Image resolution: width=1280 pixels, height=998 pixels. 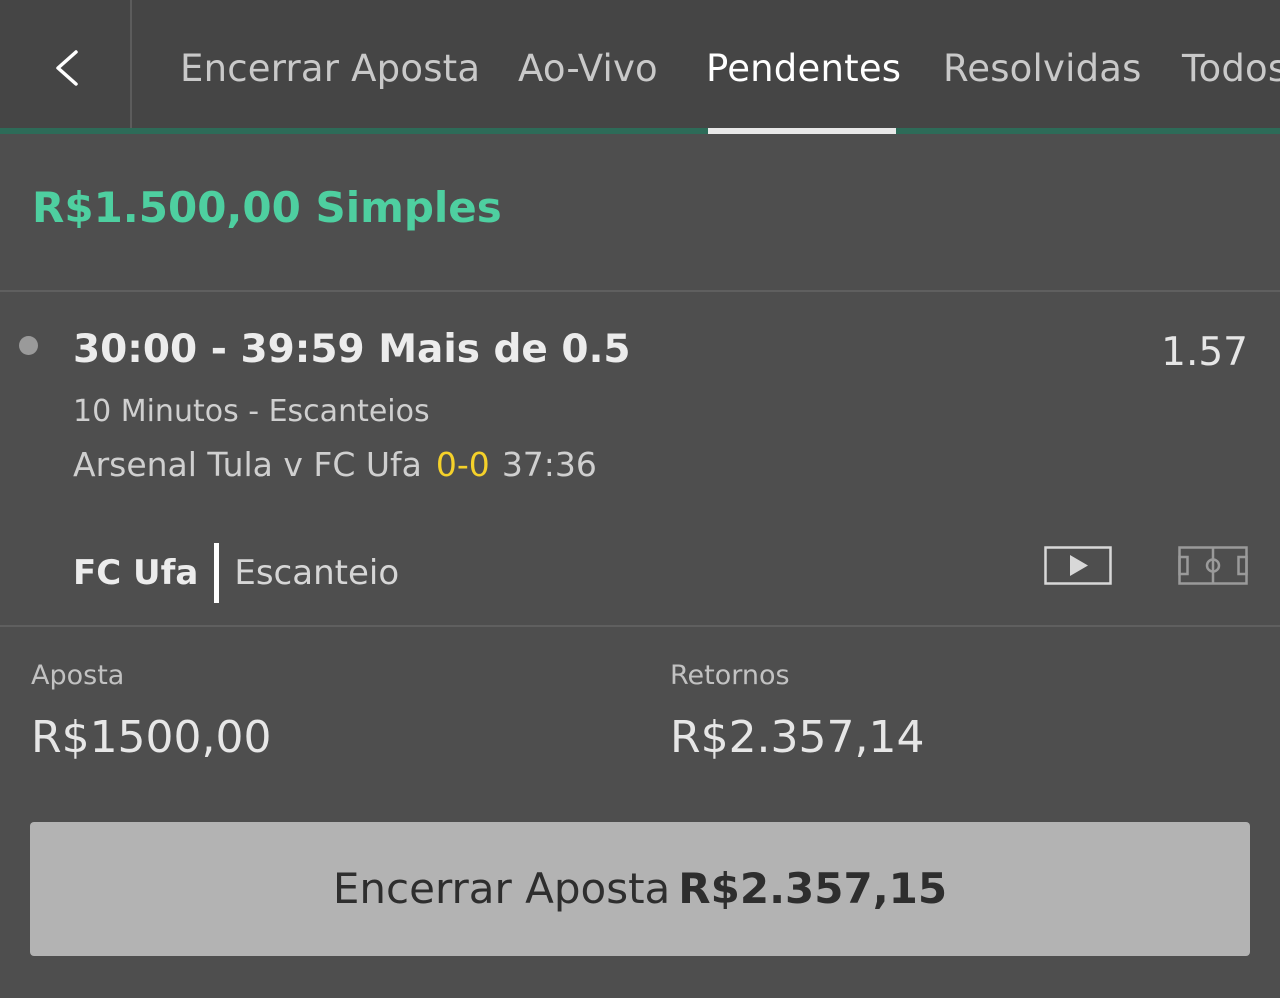 I want to click on stake-label: Aposta, so click(x=78, y=675).